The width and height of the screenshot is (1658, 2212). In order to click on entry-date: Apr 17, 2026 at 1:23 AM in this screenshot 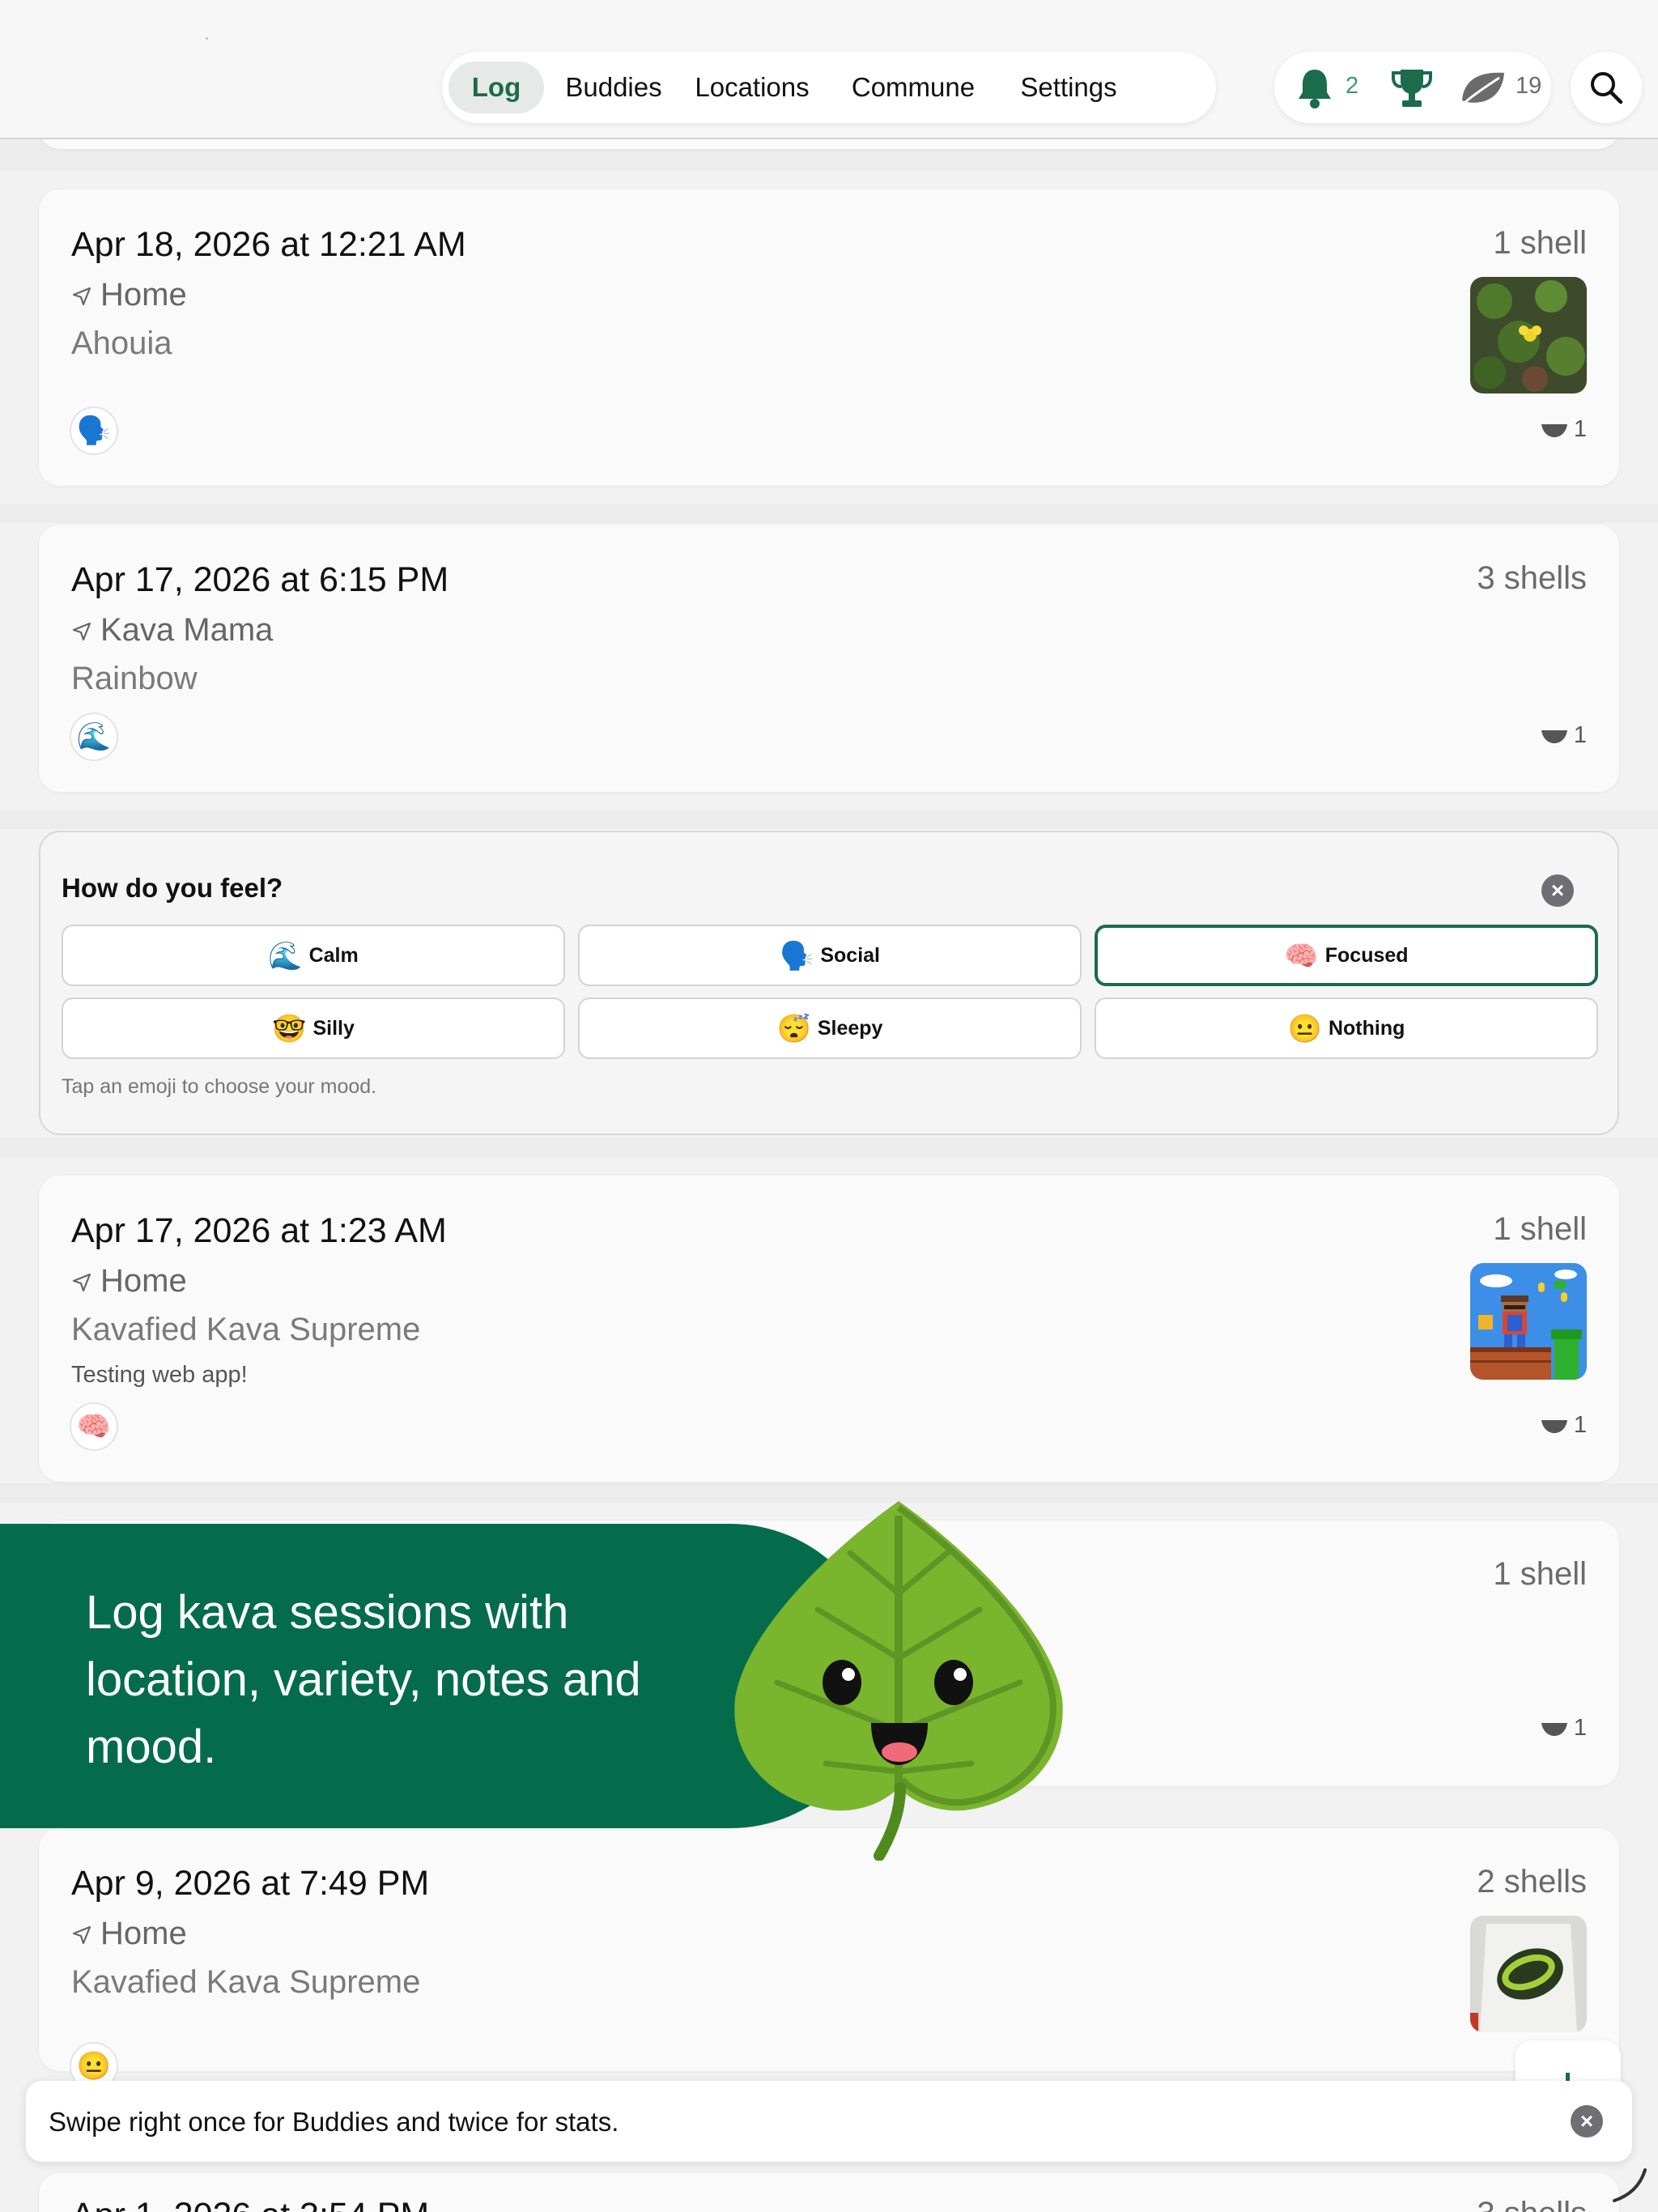, I will do `click(259, 1230)`.